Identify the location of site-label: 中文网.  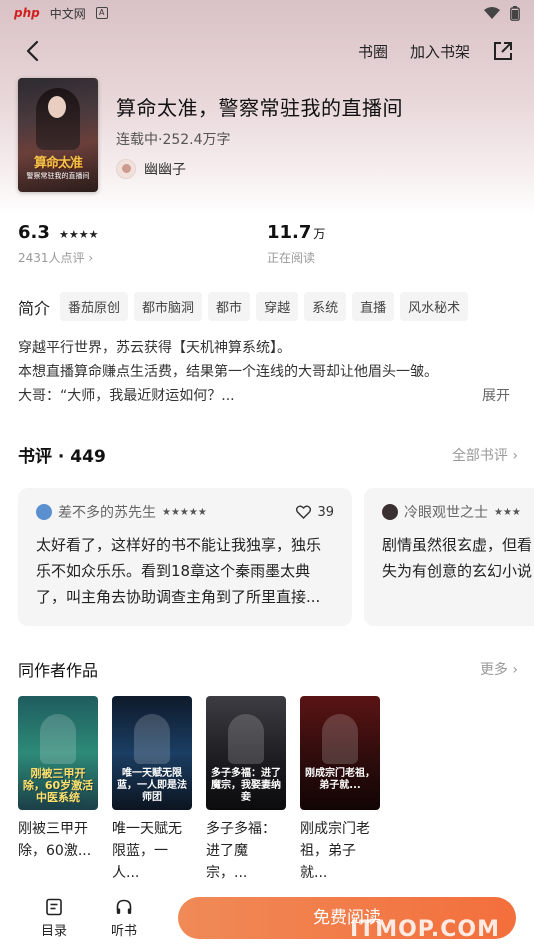
(67, 13).